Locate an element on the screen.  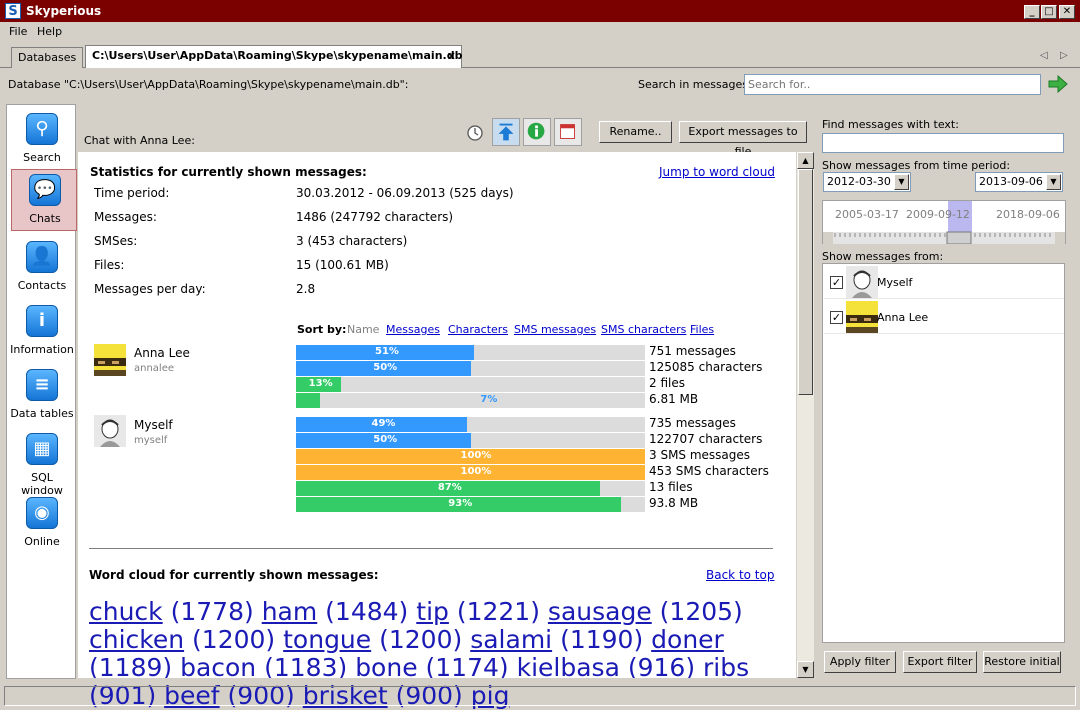
sort-characters: Characters is located at coordinates (478, 329).